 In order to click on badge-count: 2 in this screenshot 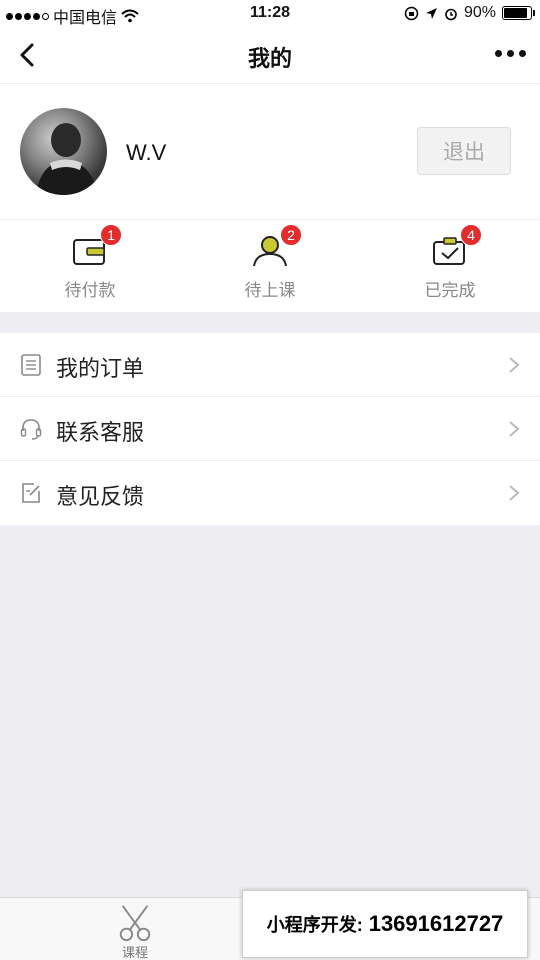, I will do `click(291, 235)`.